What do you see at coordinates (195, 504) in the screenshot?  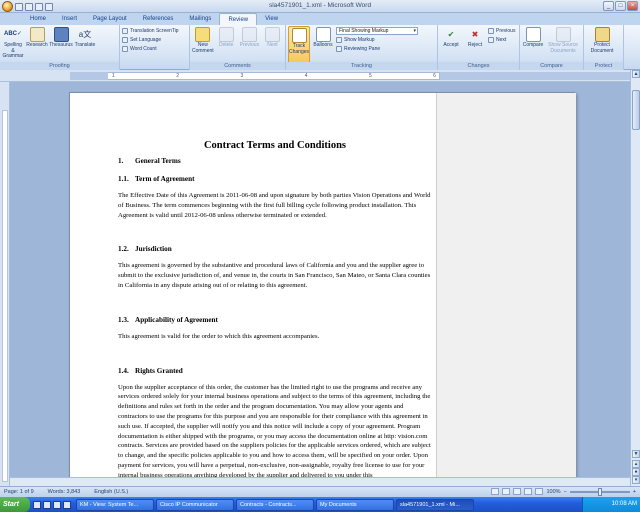 I see `taskbar-item: Cisco IP Communicator` at bounding box center [195, 504].